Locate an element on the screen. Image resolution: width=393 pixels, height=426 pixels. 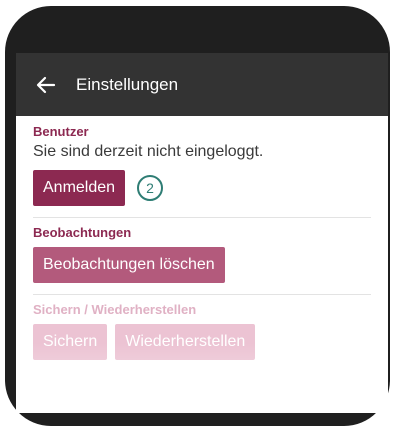
observations-section-title: Beobachtungen is located at coordinates (82, 232).